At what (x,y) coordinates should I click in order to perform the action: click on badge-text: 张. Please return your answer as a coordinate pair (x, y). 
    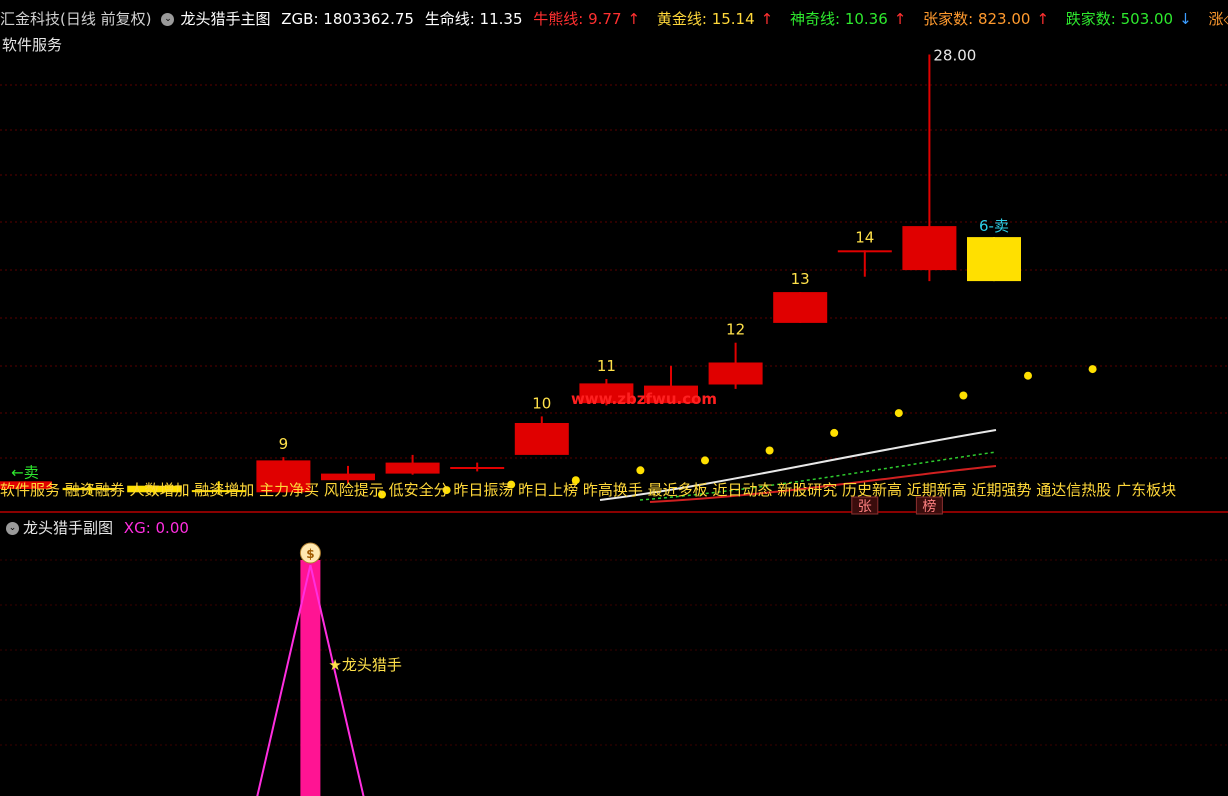
    Looking at the image, I should click on (865, 507).